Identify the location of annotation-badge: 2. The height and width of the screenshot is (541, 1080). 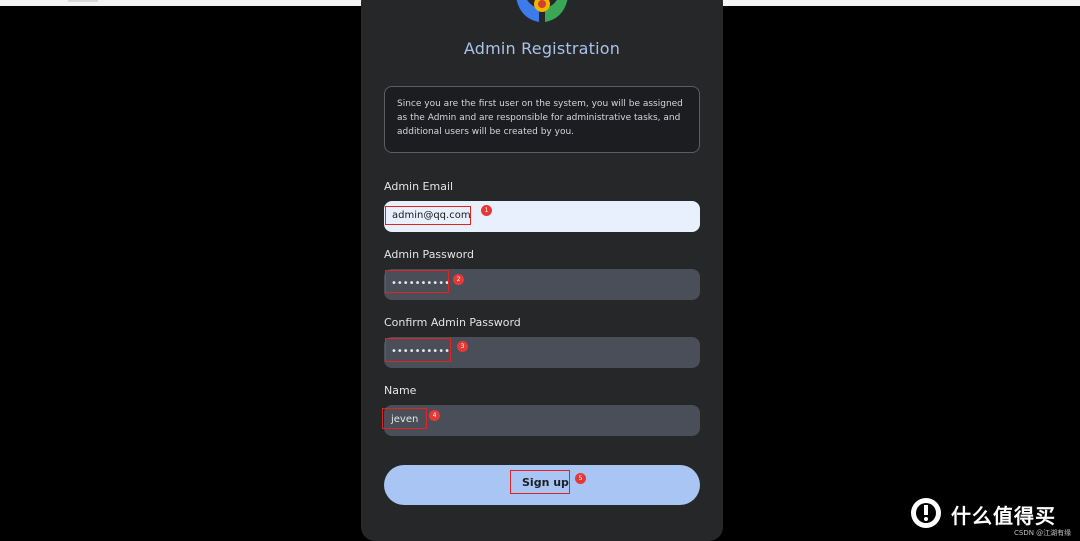
(458, 279).